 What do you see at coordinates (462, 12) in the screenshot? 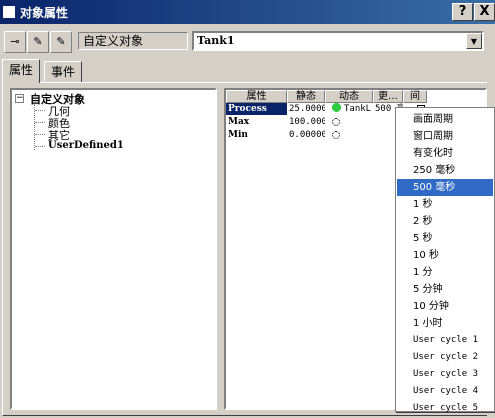
I see `help-button: ?` at bounding box center [462, 12].